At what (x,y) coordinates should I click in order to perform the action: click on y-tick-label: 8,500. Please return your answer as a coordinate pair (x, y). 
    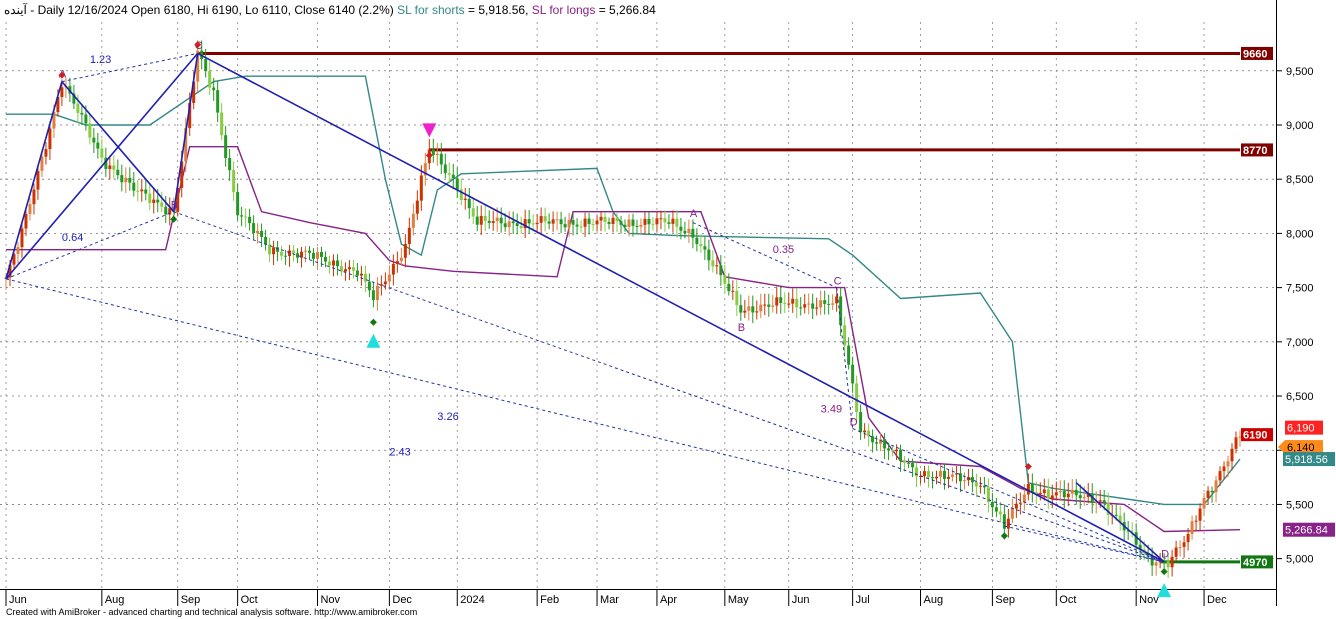
    Looking at the image, I should click on (1300, 180).